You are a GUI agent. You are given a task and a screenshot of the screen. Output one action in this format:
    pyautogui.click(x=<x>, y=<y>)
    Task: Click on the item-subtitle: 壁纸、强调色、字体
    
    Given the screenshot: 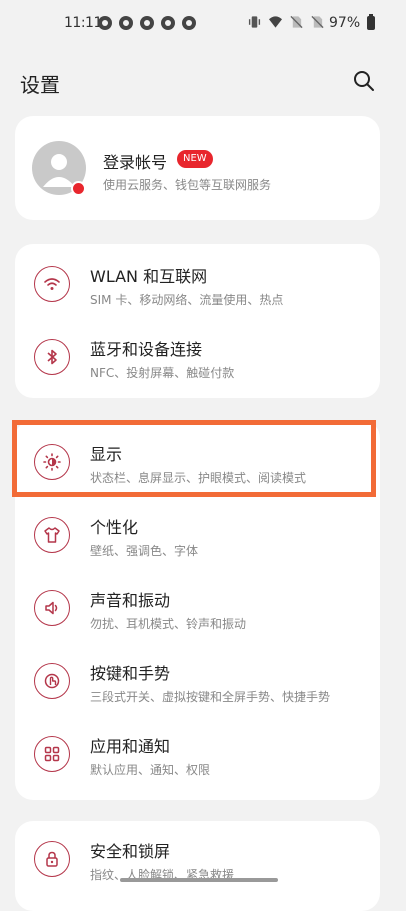 What is the action you would take?
    pyautogui.click(x=144, y=551)
    